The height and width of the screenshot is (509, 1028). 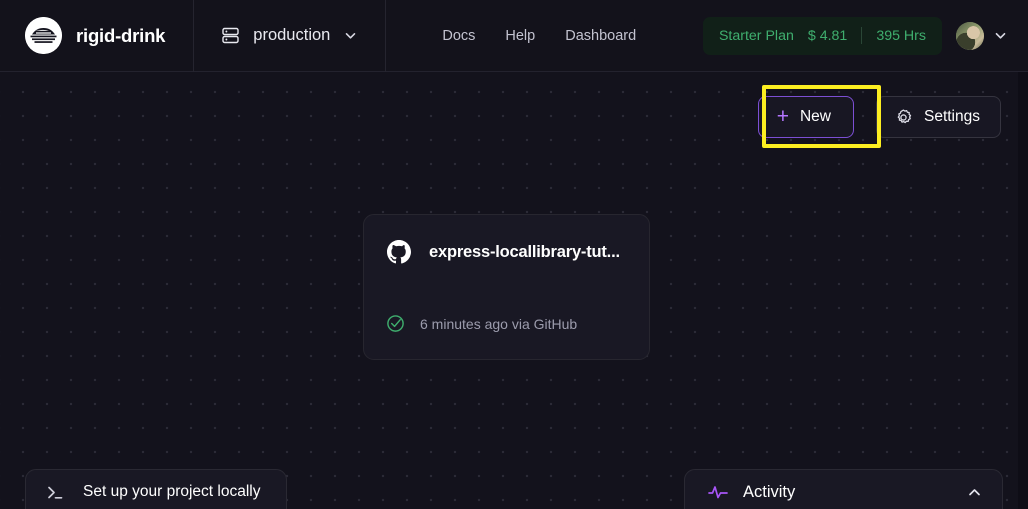 What do you see at coordinates (901, 35) in the screenshot?
I see `plan-hours: 395 Hrs` at bounding box center [901, 35].